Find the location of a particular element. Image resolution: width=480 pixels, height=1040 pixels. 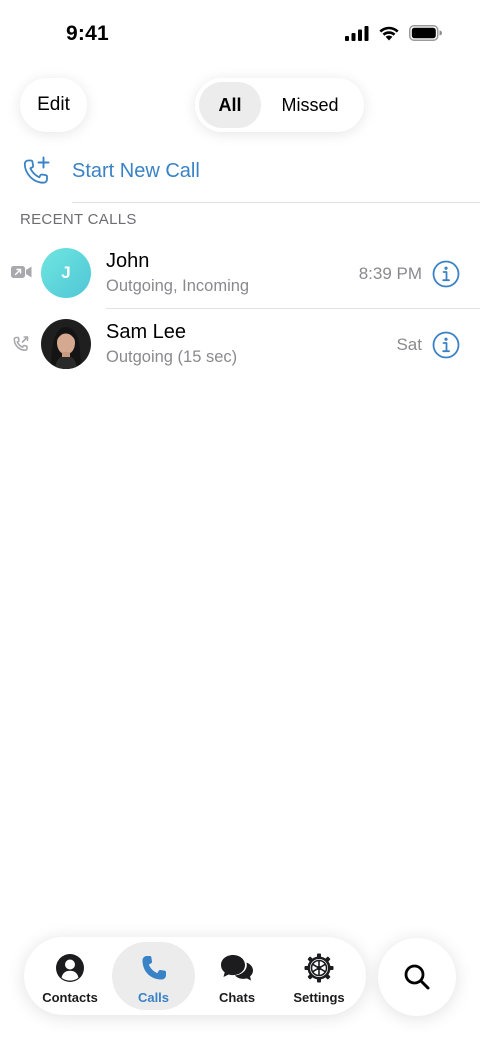

gear-icon is located at coordinates (319, 968).